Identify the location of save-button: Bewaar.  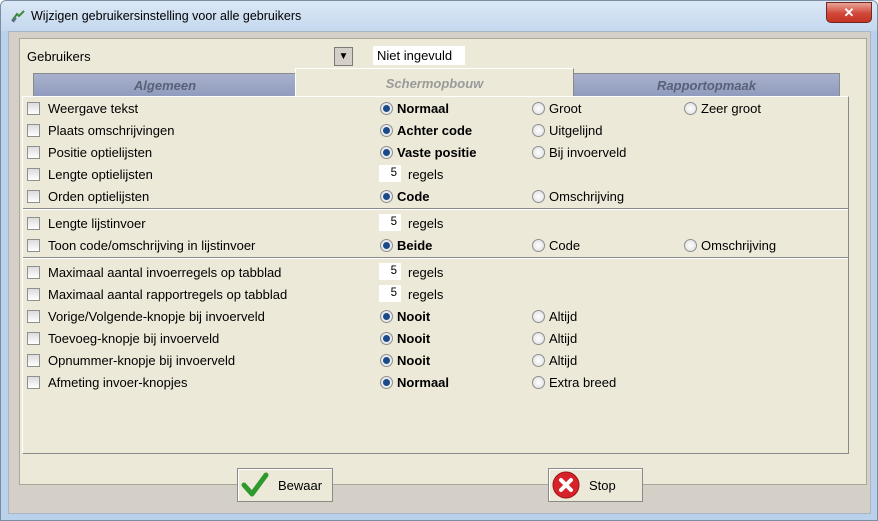
(285, 485).